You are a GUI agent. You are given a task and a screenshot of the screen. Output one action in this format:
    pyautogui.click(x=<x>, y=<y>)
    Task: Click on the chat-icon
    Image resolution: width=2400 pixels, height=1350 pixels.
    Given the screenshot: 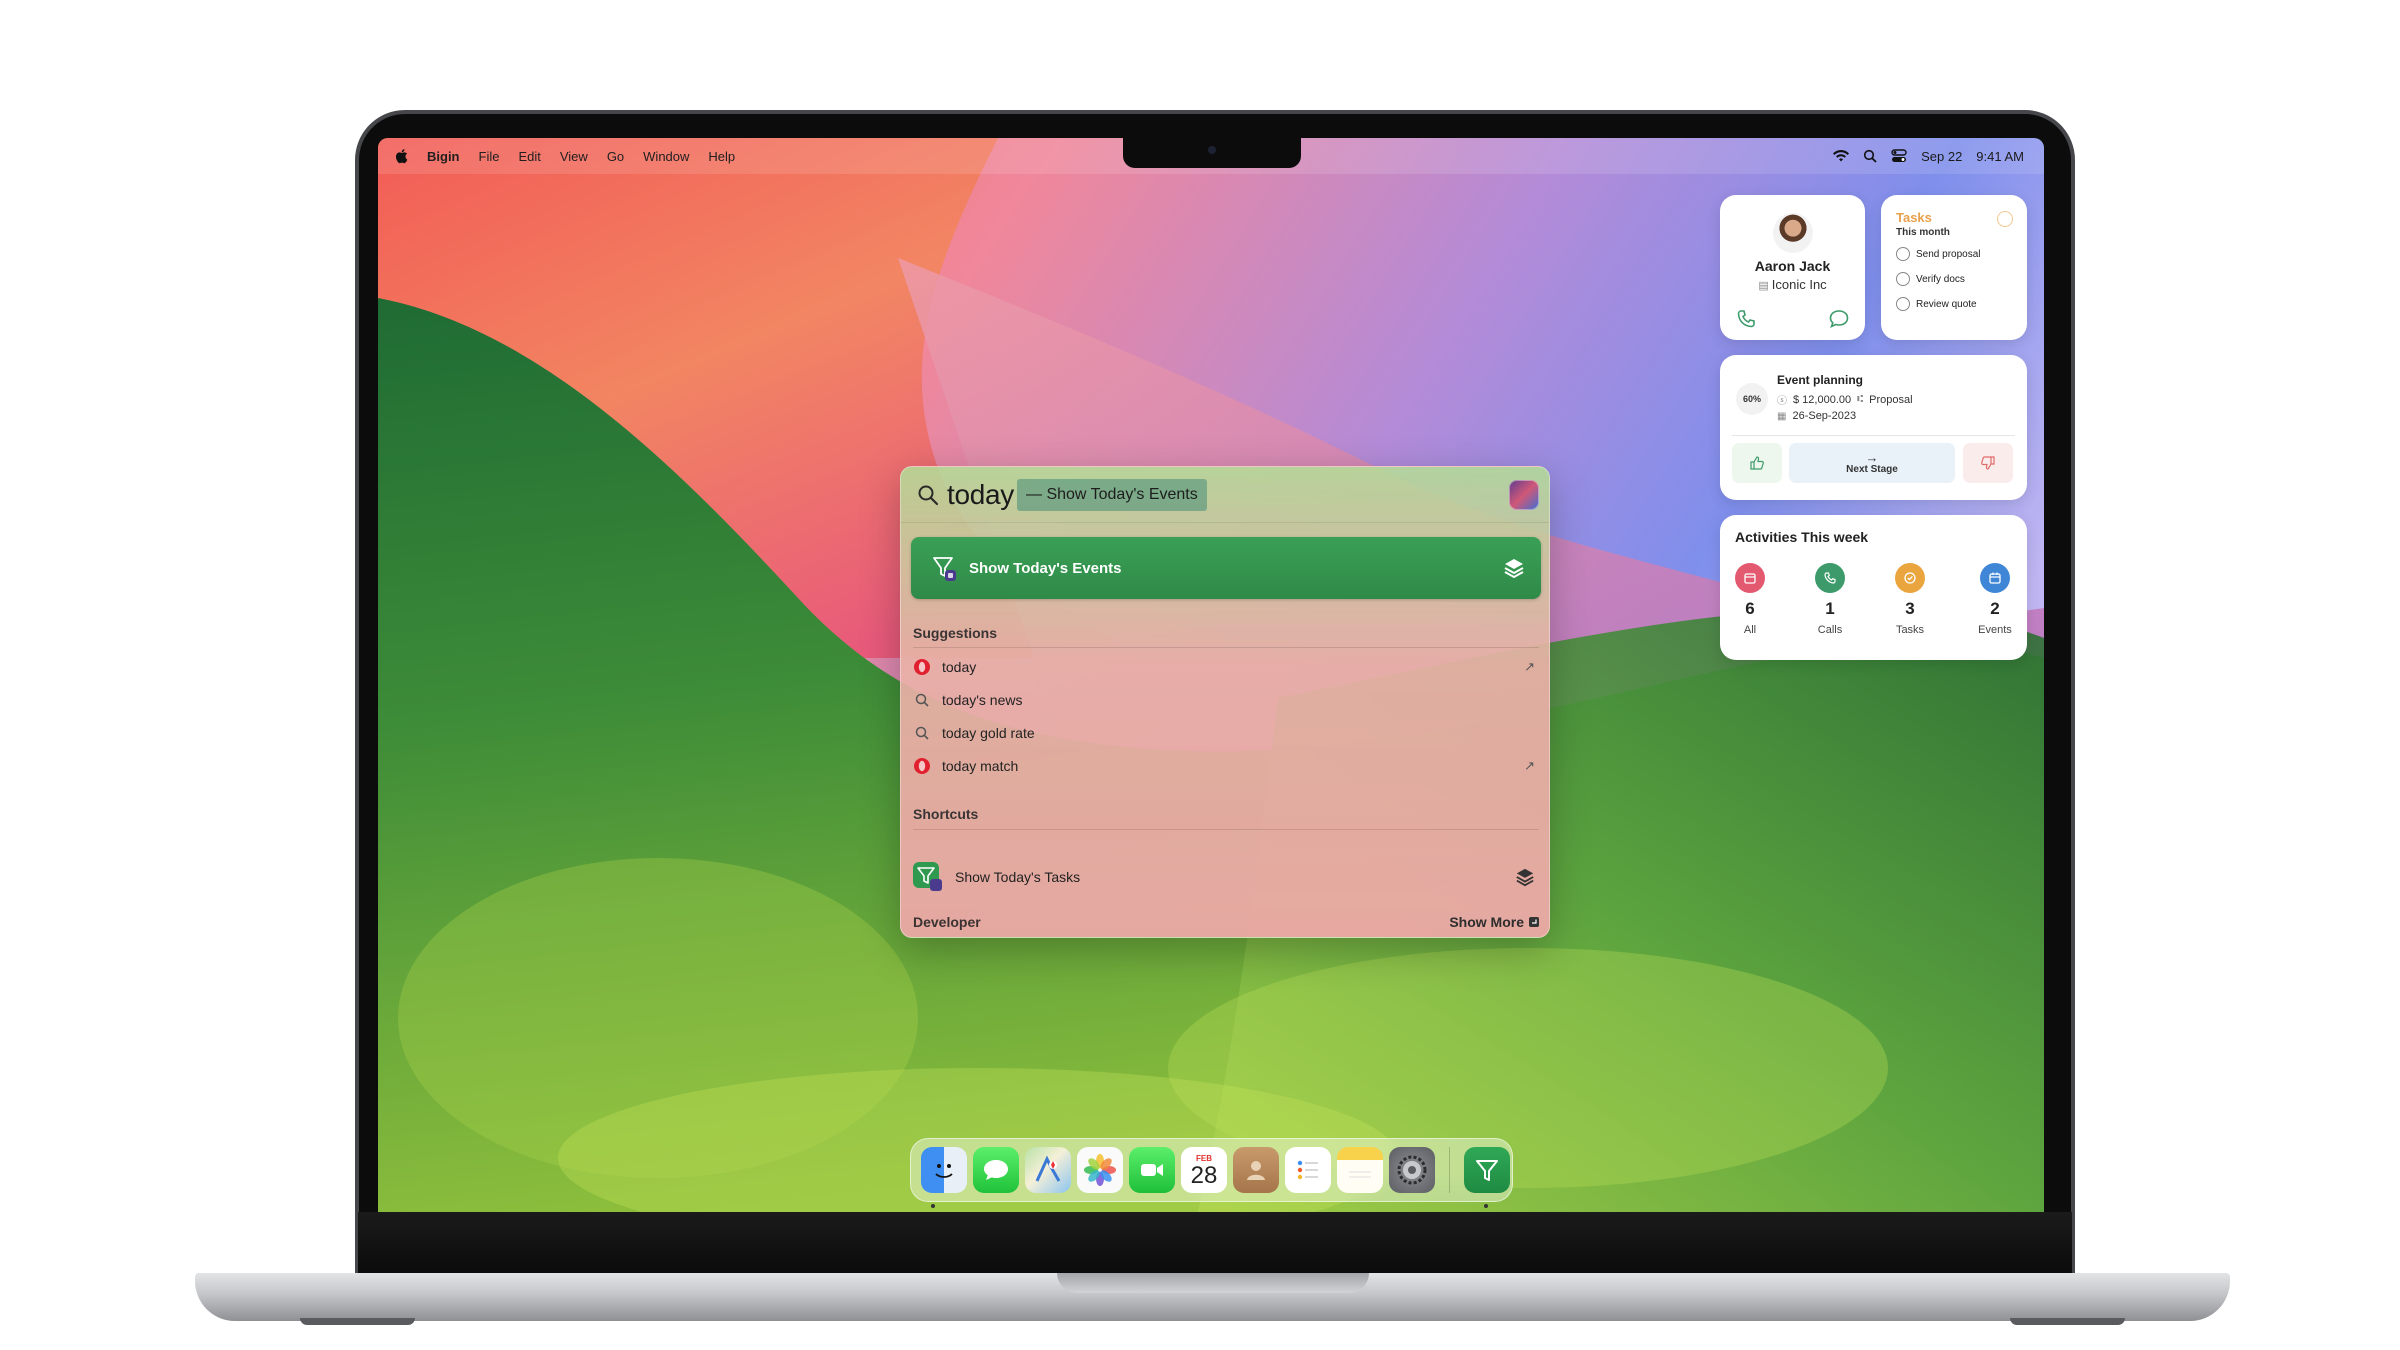 What is the action you would take?
    pyautogui.click(x=1839, y=319)
    